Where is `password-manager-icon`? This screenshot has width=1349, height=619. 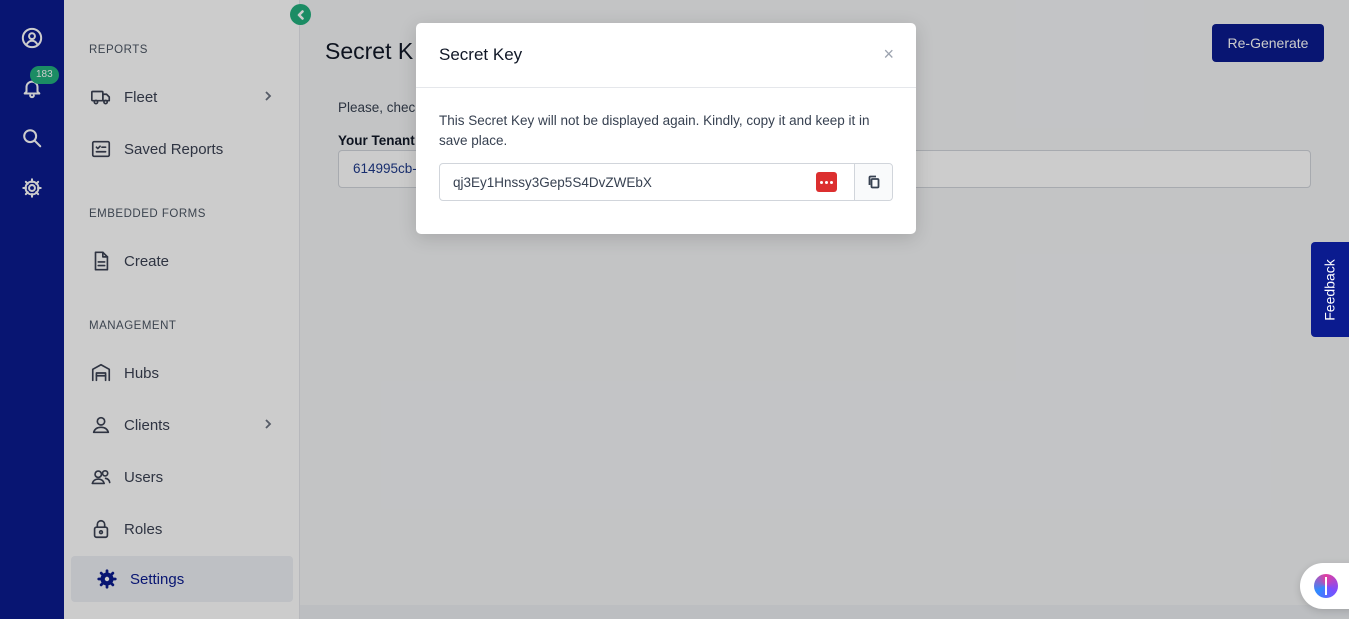 password-manager-icon is located at coordinates (826, 182).